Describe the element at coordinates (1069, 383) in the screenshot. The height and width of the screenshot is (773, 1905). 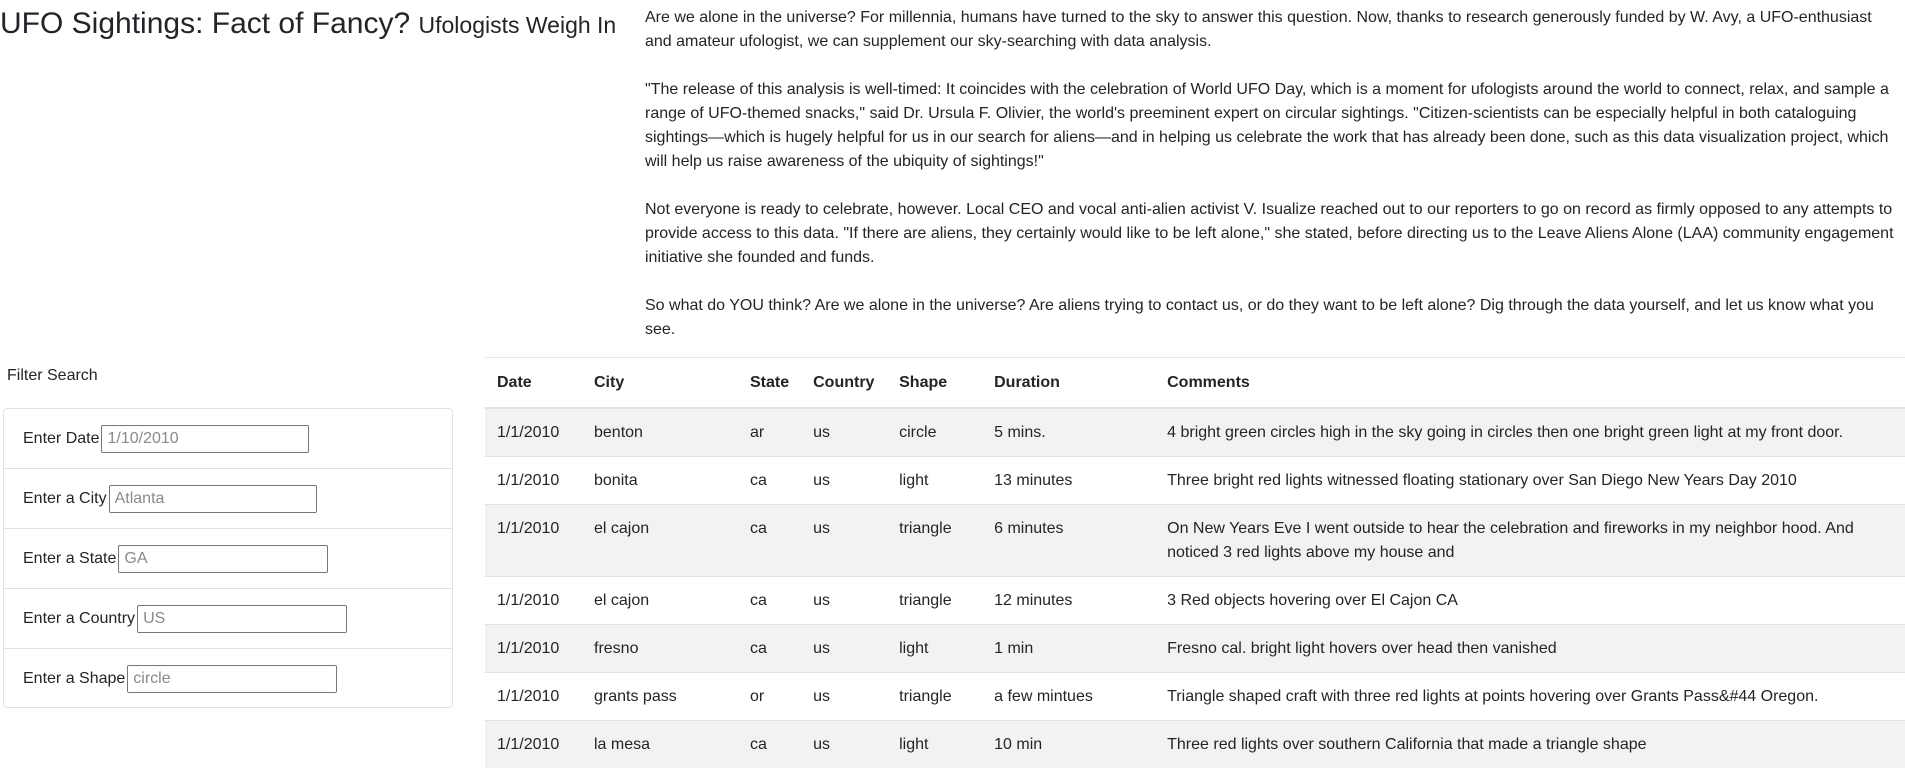
I see `column-header-duration: Duration` at that location.